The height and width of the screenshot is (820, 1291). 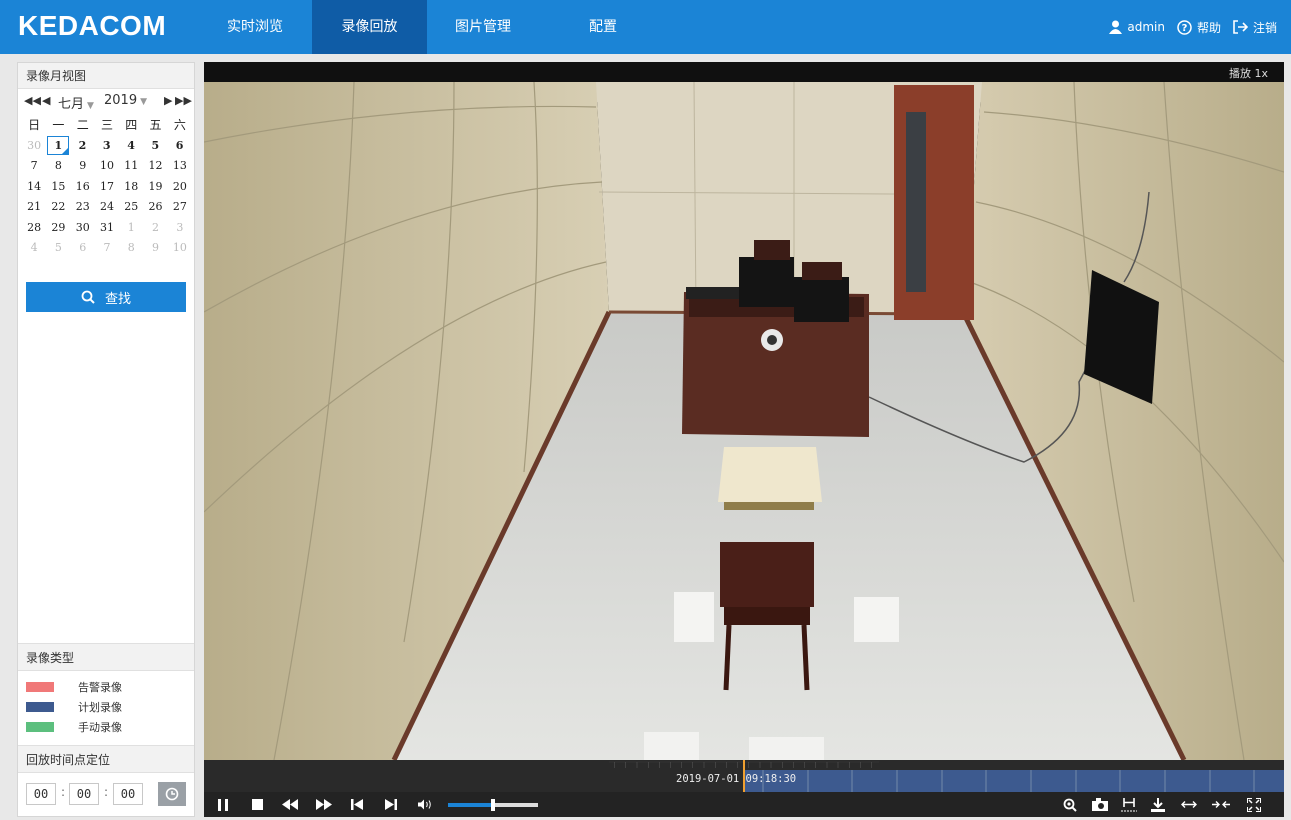 I want to click on collapse-timeline-button, so click(x=1221, y=804).